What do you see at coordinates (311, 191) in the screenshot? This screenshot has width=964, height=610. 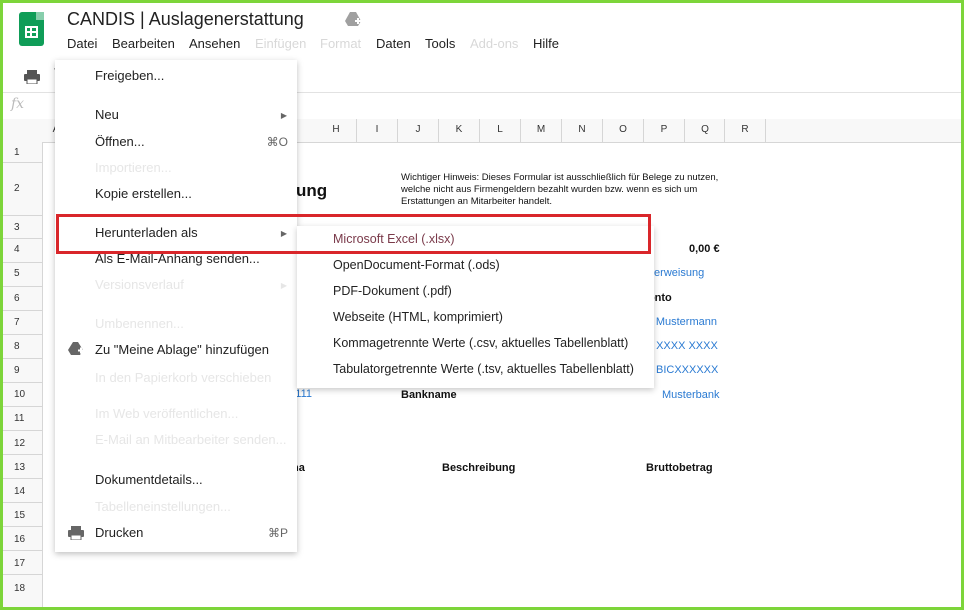 I see `sheet-heading: ung` at bounding box center [311, 191].